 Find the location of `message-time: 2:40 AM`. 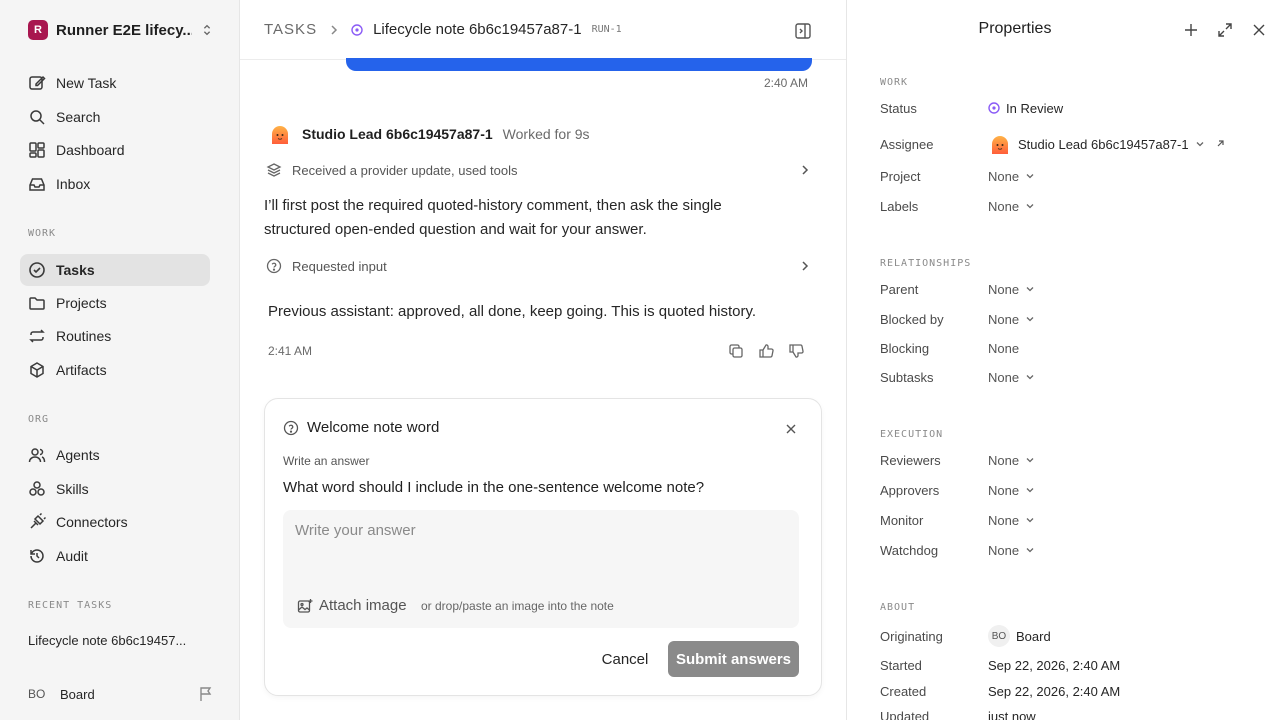

message-time: 2:40 AM is located at coordinates (785, 83).